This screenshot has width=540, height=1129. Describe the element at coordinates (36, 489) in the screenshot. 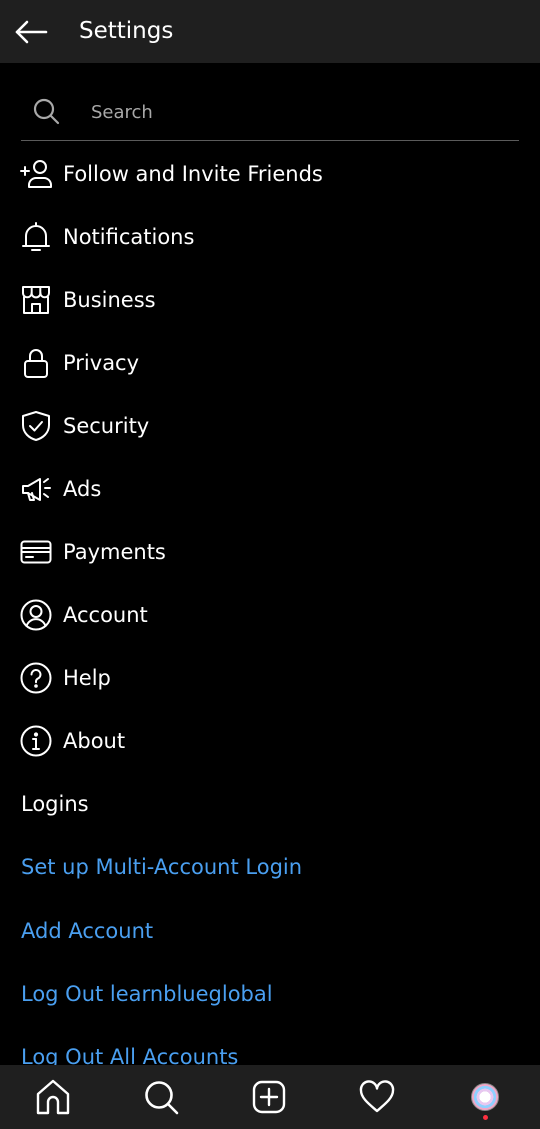

I see `megaphone-icon` at that location.